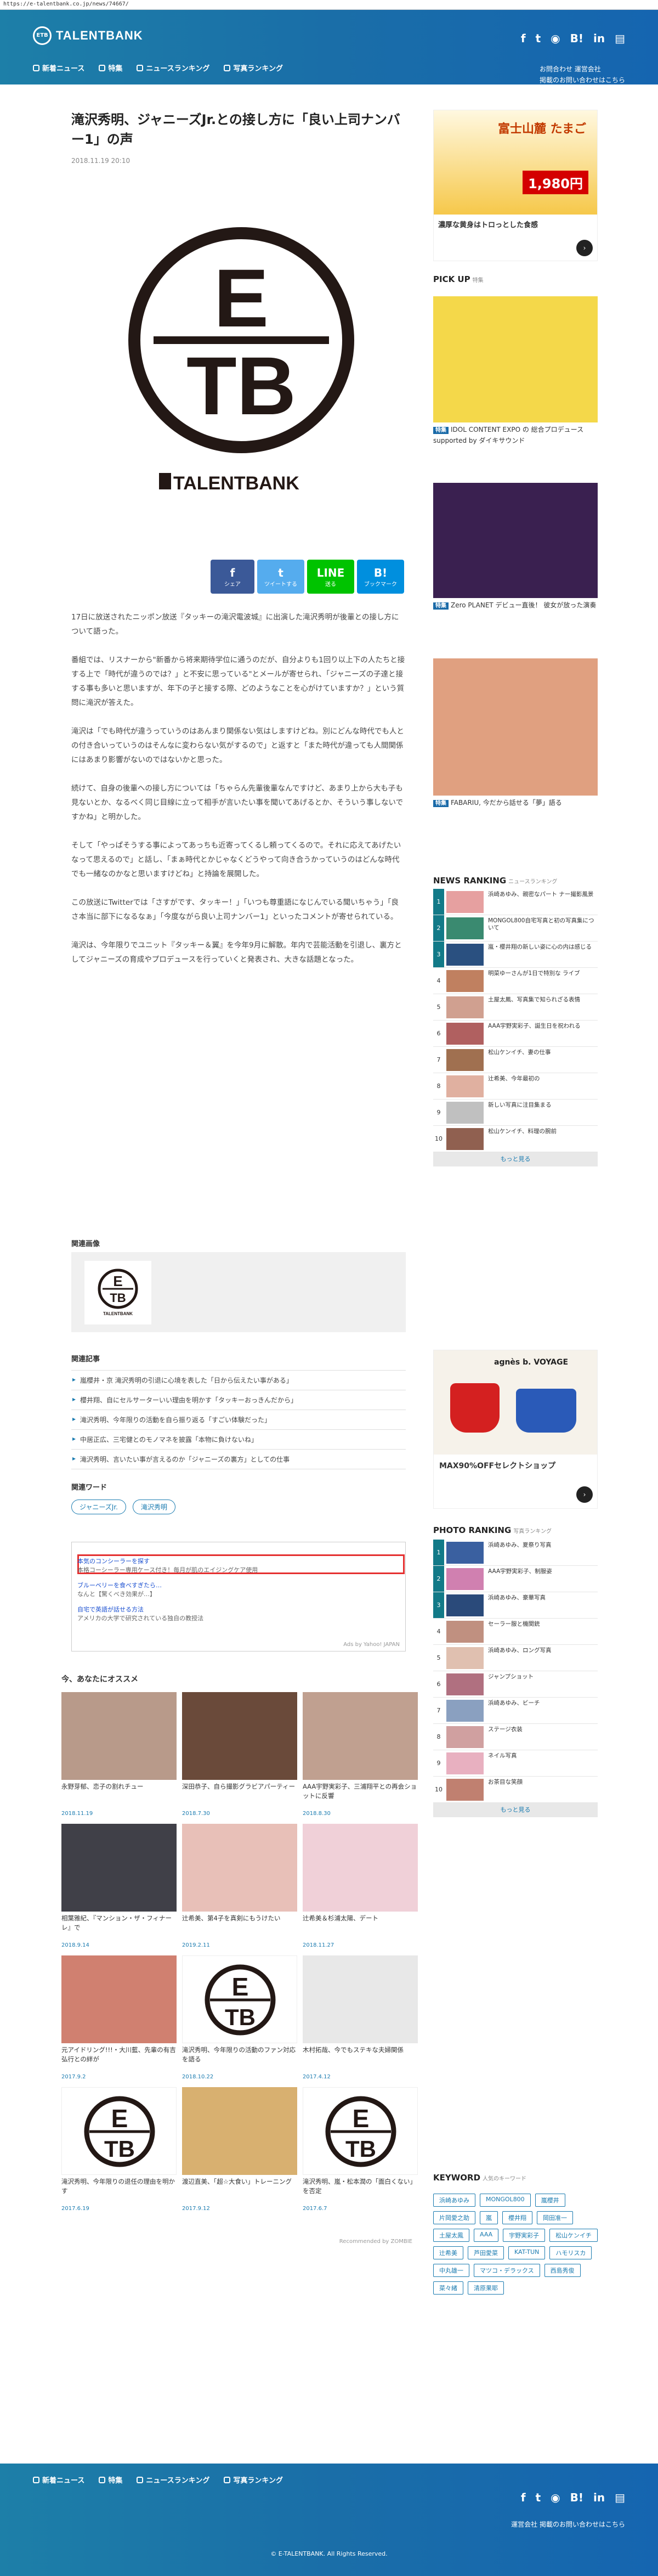  I want to click on keyword-tag: ハモリスカ, so click(570, 2252).